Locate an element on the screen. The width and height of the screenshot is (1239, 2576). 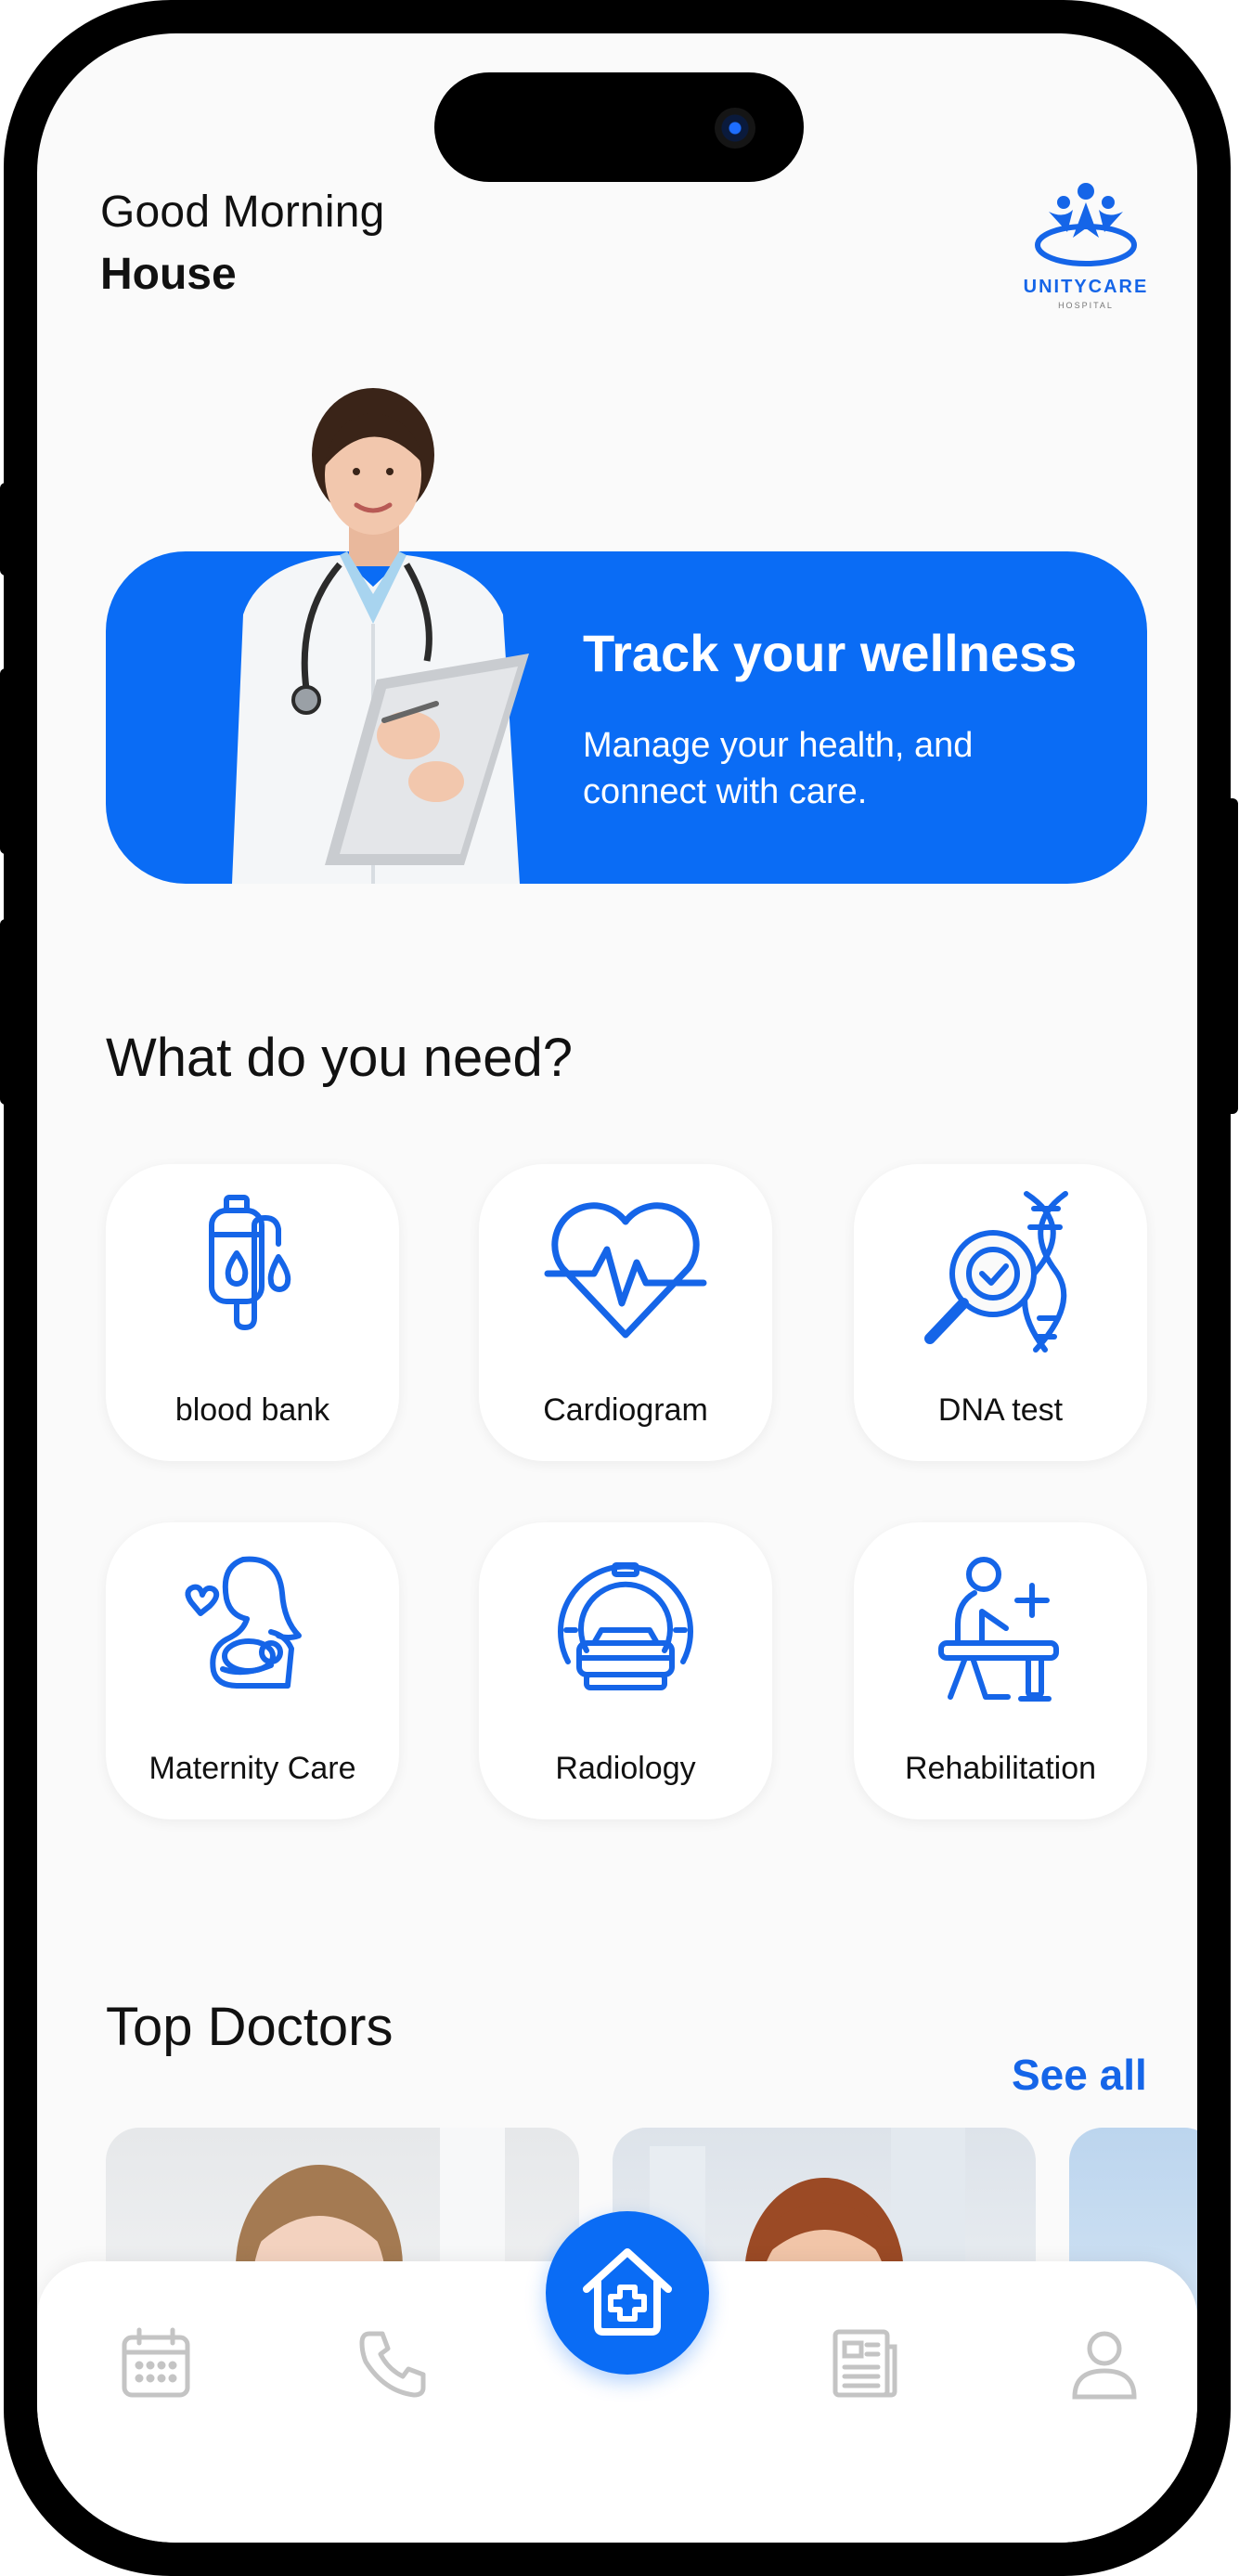
see-all-link: See all is located at coordinates (1079, 2075).